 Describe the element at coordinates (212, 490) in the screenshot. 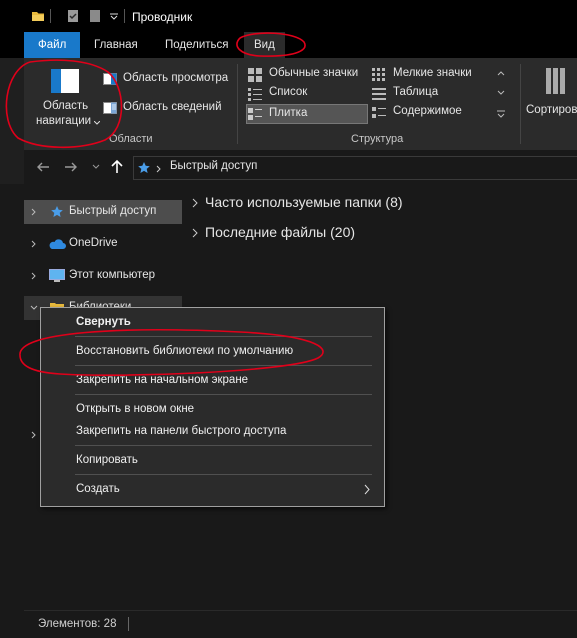

I see `menu-item-new: Создать` at that location.